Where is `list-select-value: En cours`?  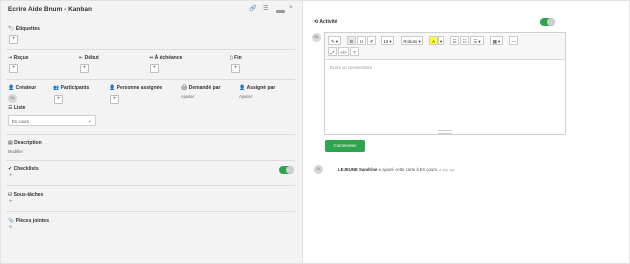
list-select-value: En cours is located at coordinates (20, 121).